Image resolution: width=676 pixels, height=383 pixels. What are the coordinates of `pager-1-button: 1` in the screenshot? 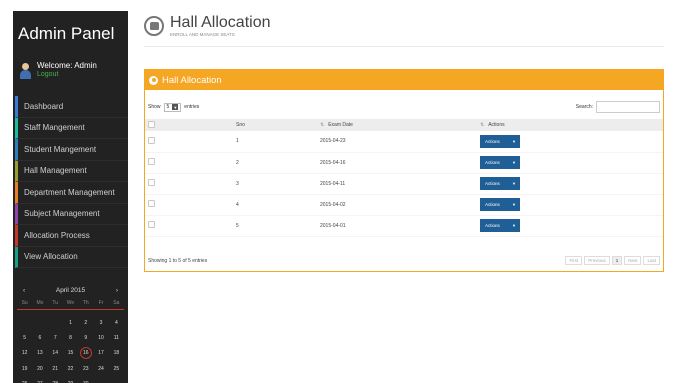 It's located at (617, 260).